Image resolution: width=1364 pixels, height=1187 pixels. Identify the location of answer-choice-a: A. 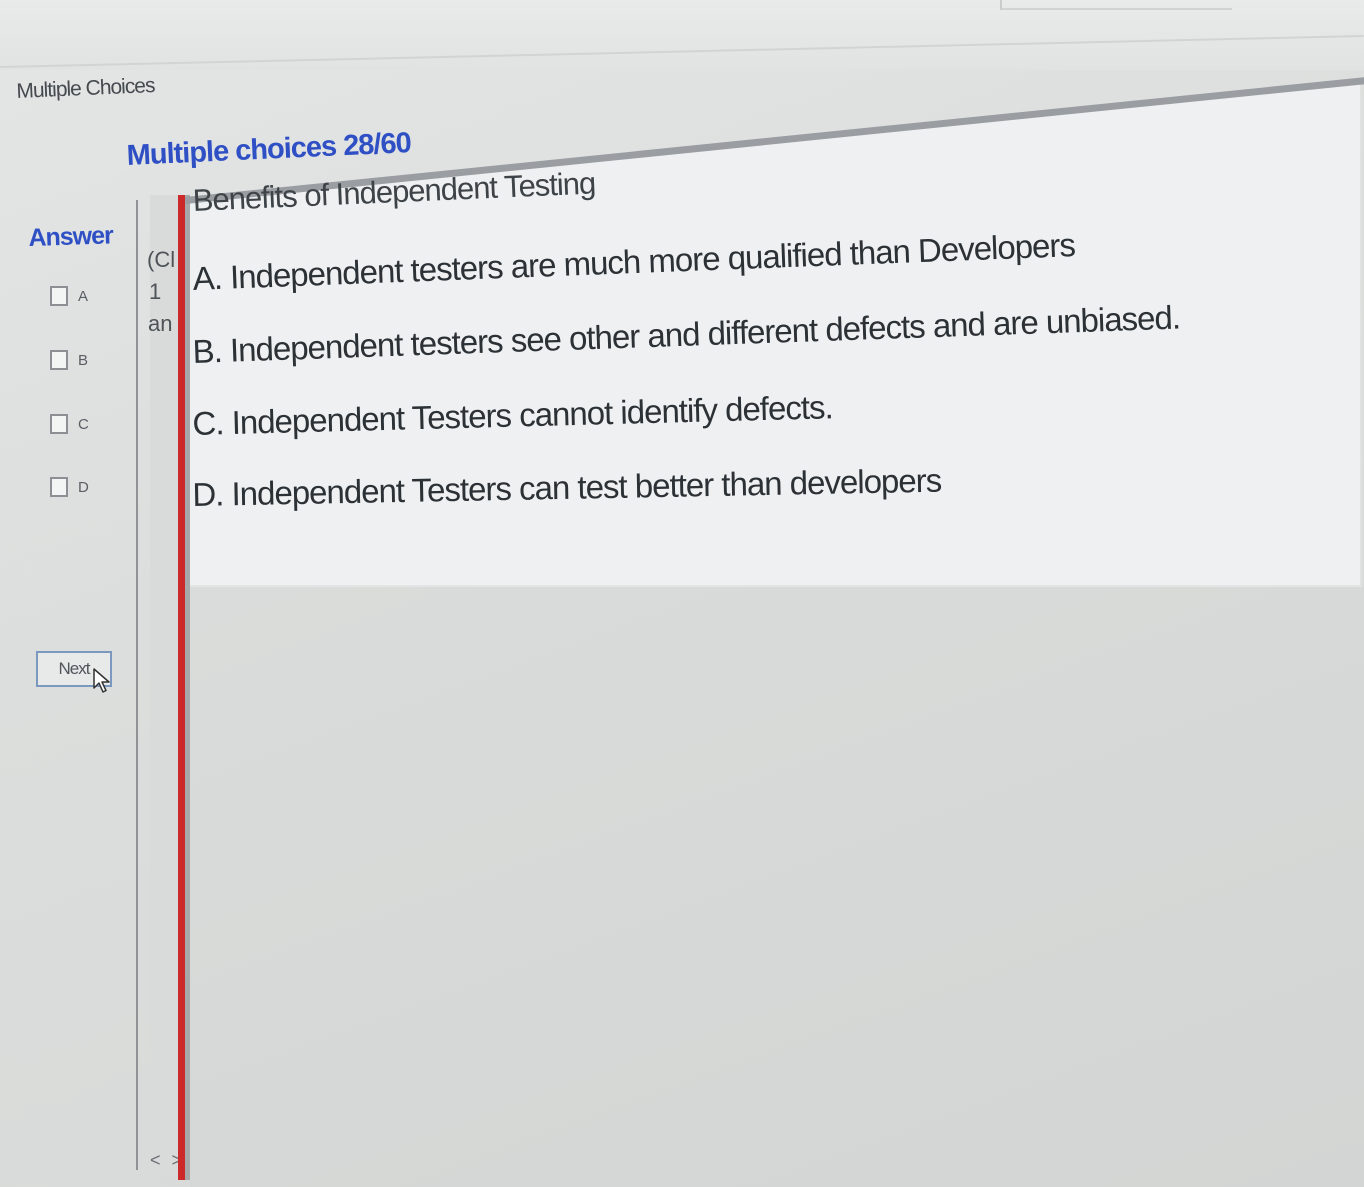
(69, 296).